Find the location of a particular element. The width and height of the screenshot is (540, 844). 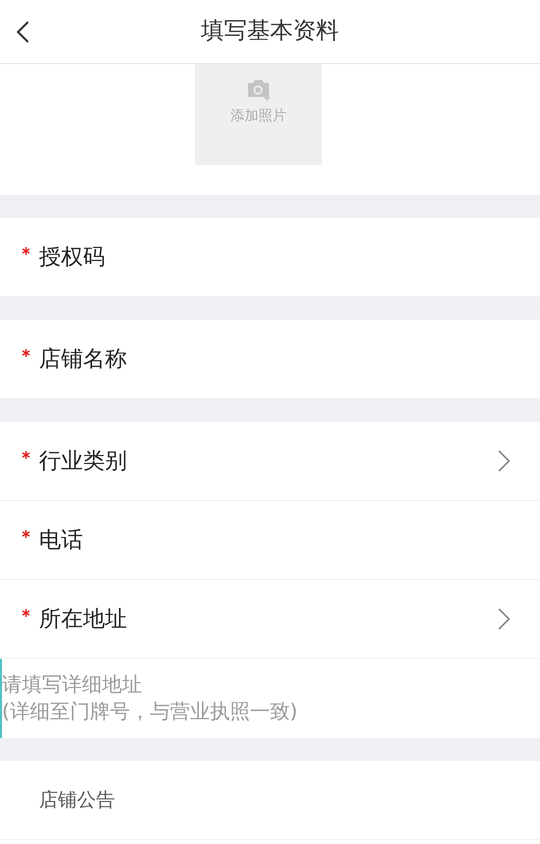

field-label: 所在地址 is located at coordinates (83, 620).